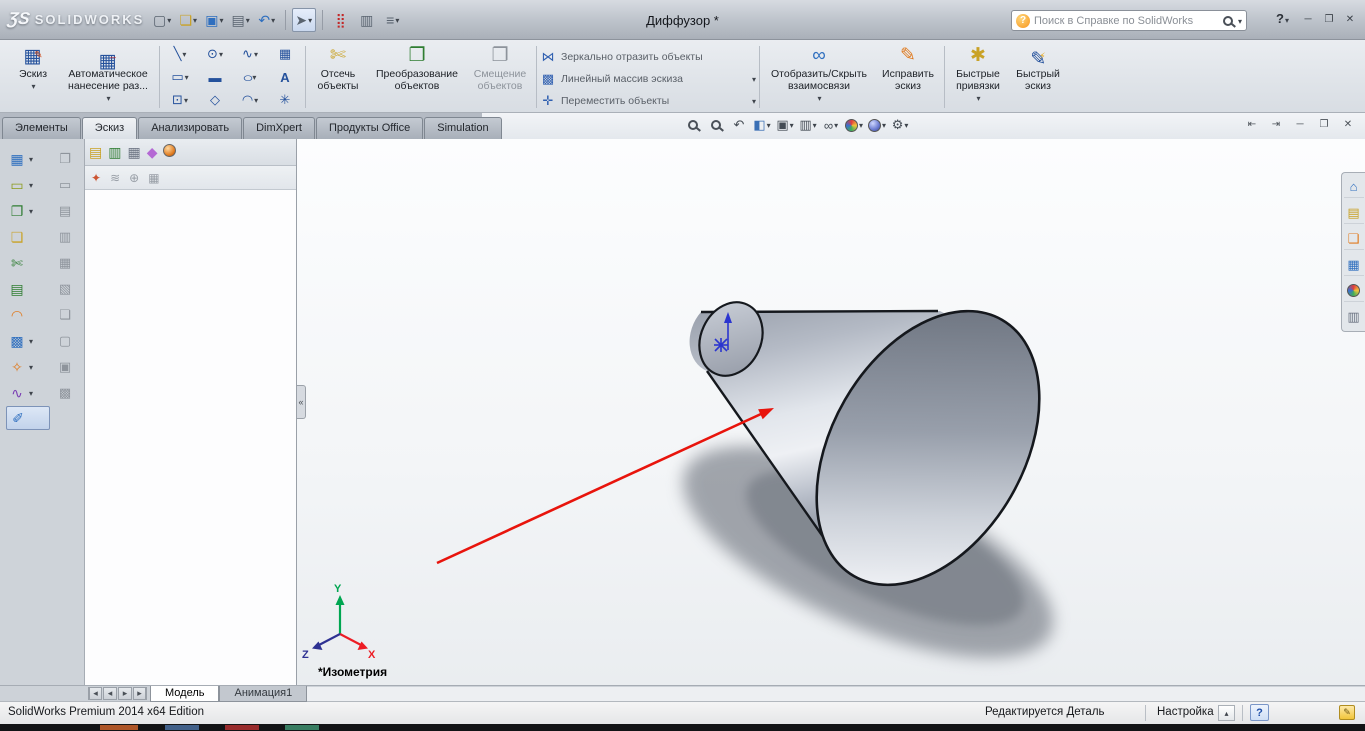 Image resolution: width=1365 pixels, height=731 pixels. What do you see at coordinates (67, 237) in the screenshot?
I see `sheet-tool-button: ▥` at bounding box center [67, 237].